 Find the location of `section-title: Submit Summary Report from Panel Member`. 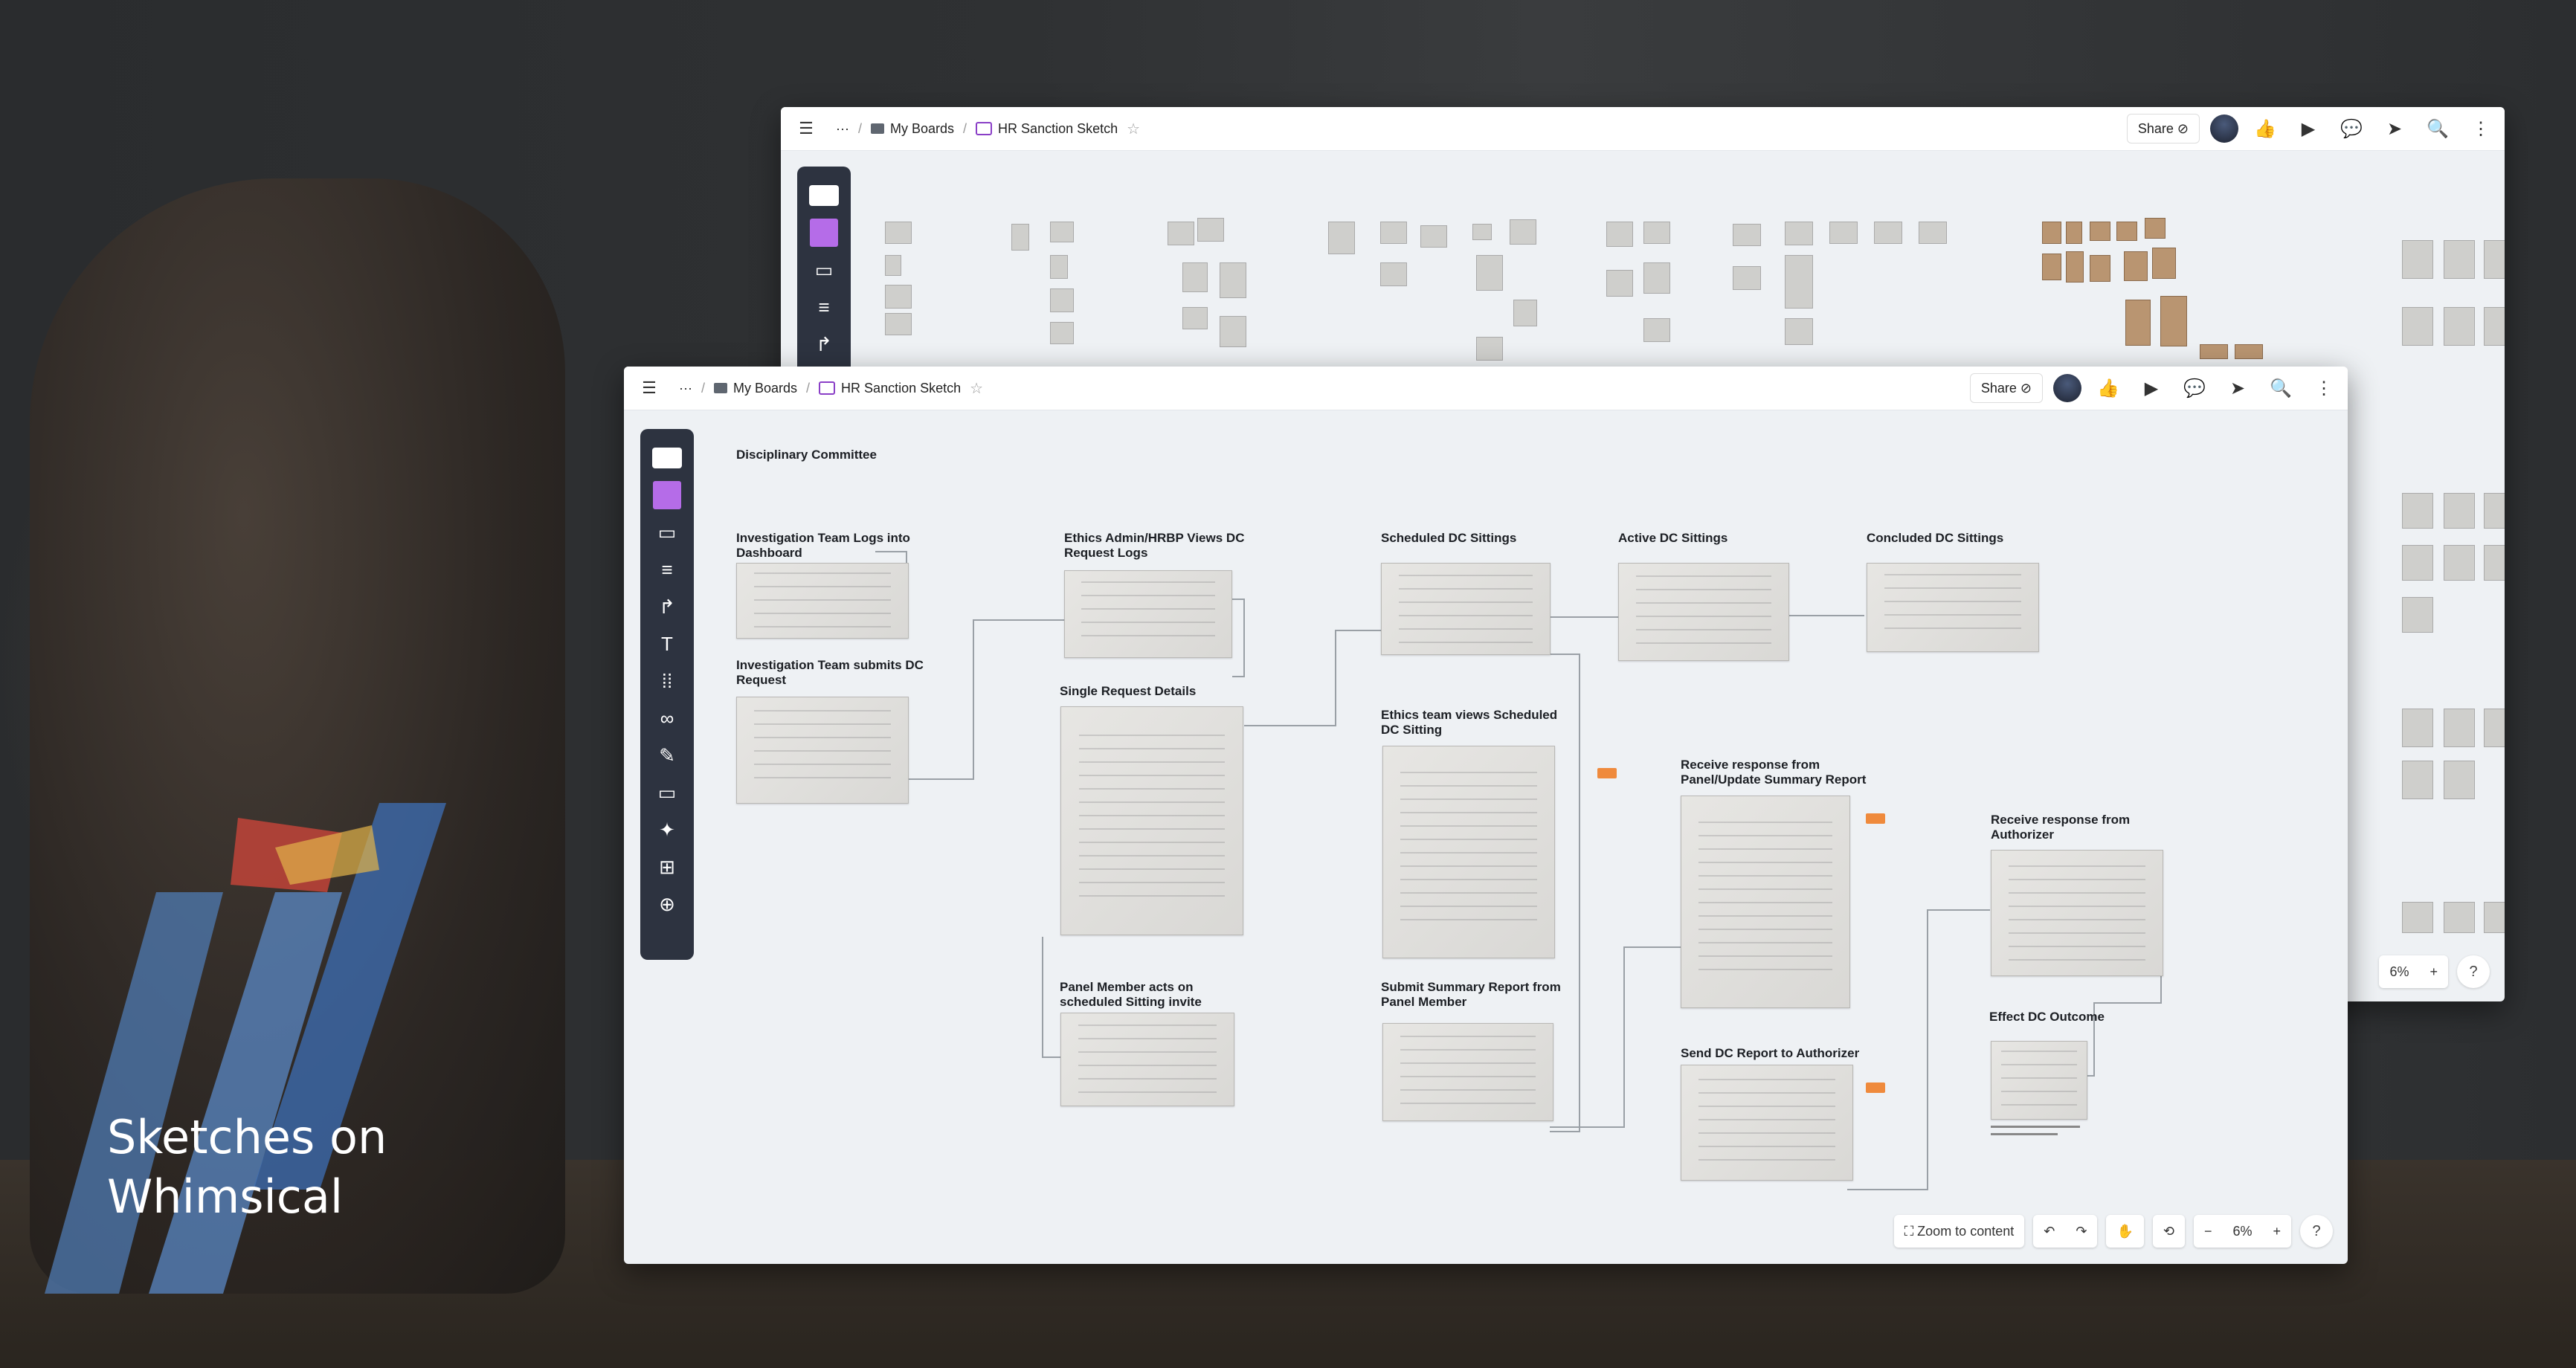

section-title: Submit Summary Report from Panel Member is located at coordinates (1471, 995).